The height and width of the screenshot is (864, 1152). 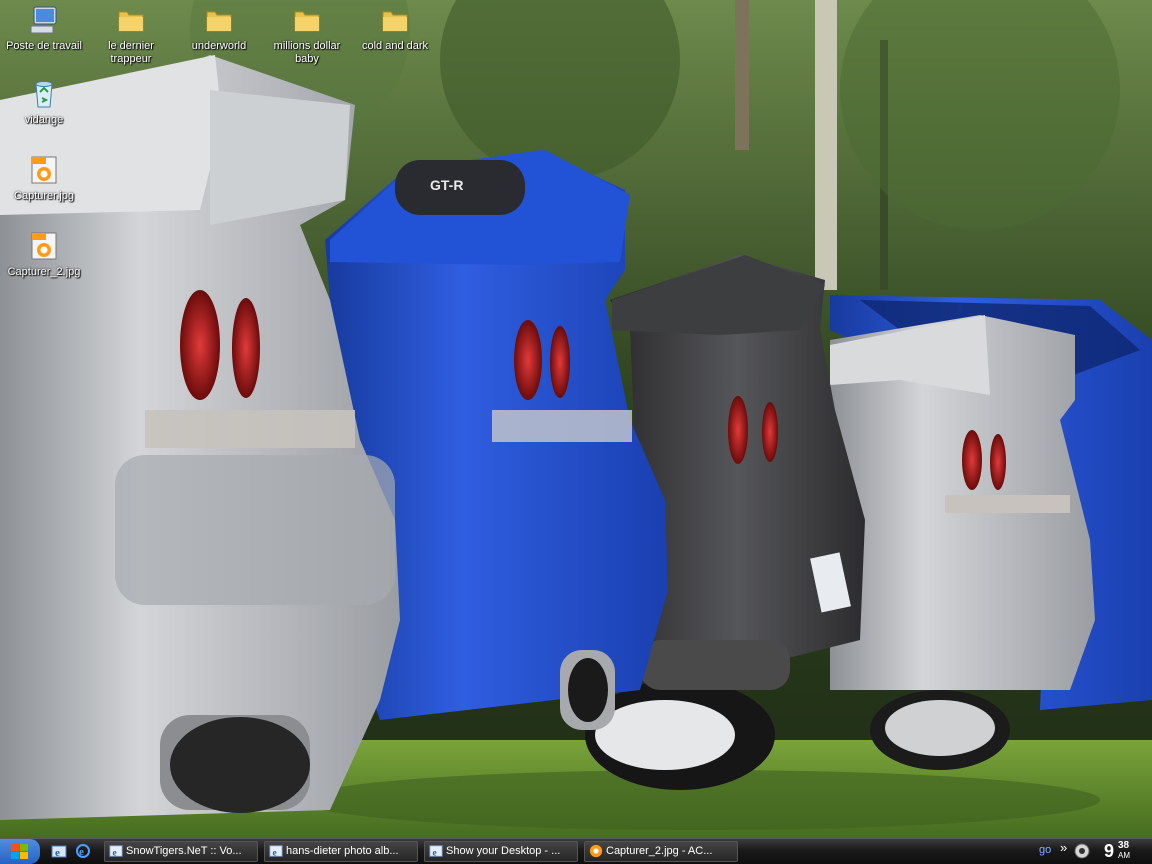 What do you see at coordinates (1082, 851) in the screenshot?
I see `system-tray-icon` at bounding box center [1082, 851].